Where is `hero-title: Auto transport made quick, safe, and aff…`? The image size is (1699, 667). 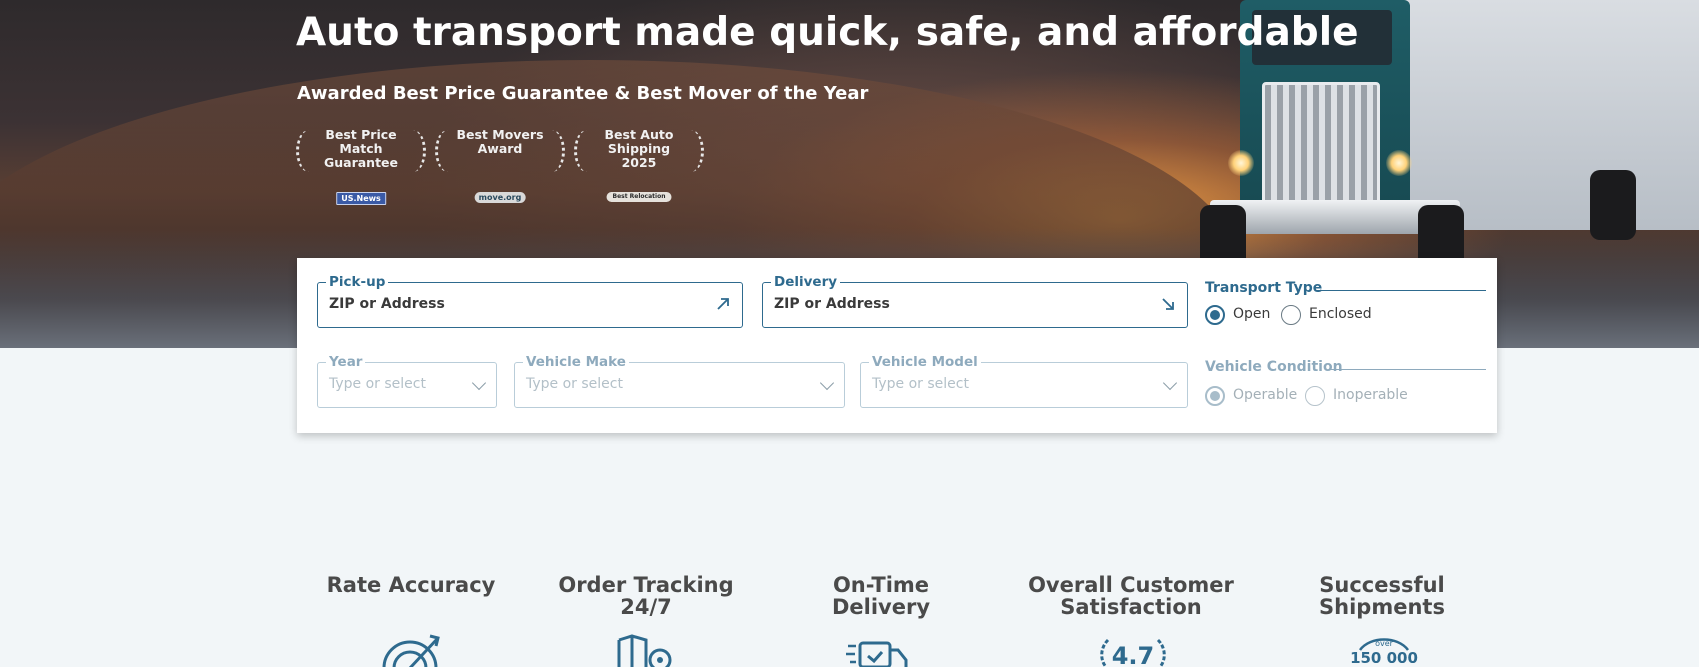
hero-title: Auto transport made quick, safe, and aff… is located at coordinates (827, 32).